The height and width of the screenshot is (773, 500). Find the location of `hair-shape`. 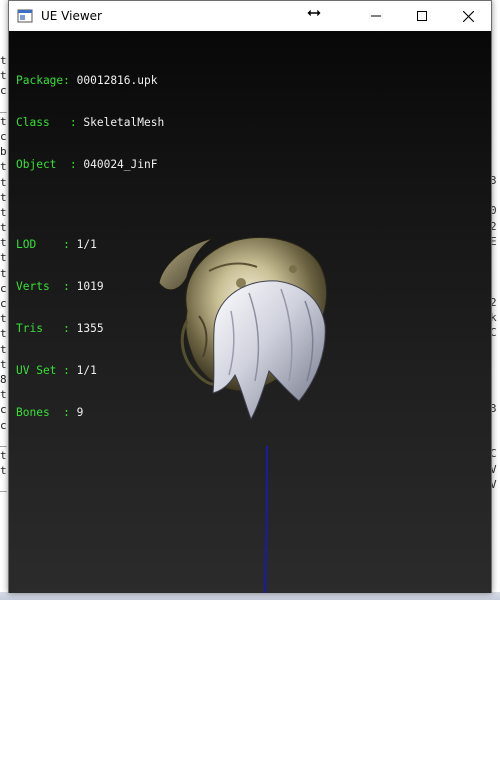

hair-shape is located at coordinates (269, 350).